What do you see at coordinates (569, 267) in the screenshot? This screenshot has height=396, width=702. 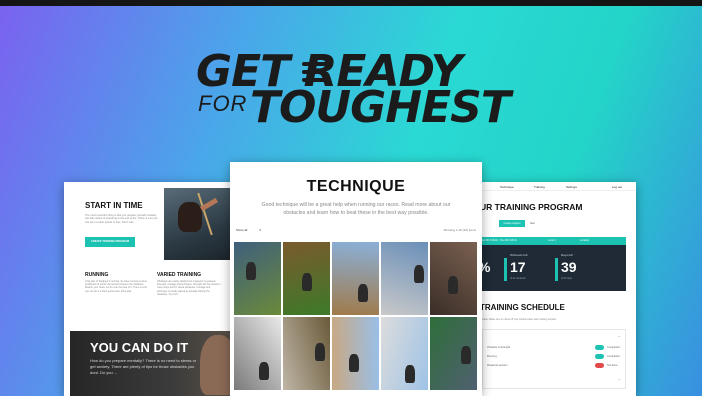 I see `days-left-value: 39` at bounding box center [569, 267].